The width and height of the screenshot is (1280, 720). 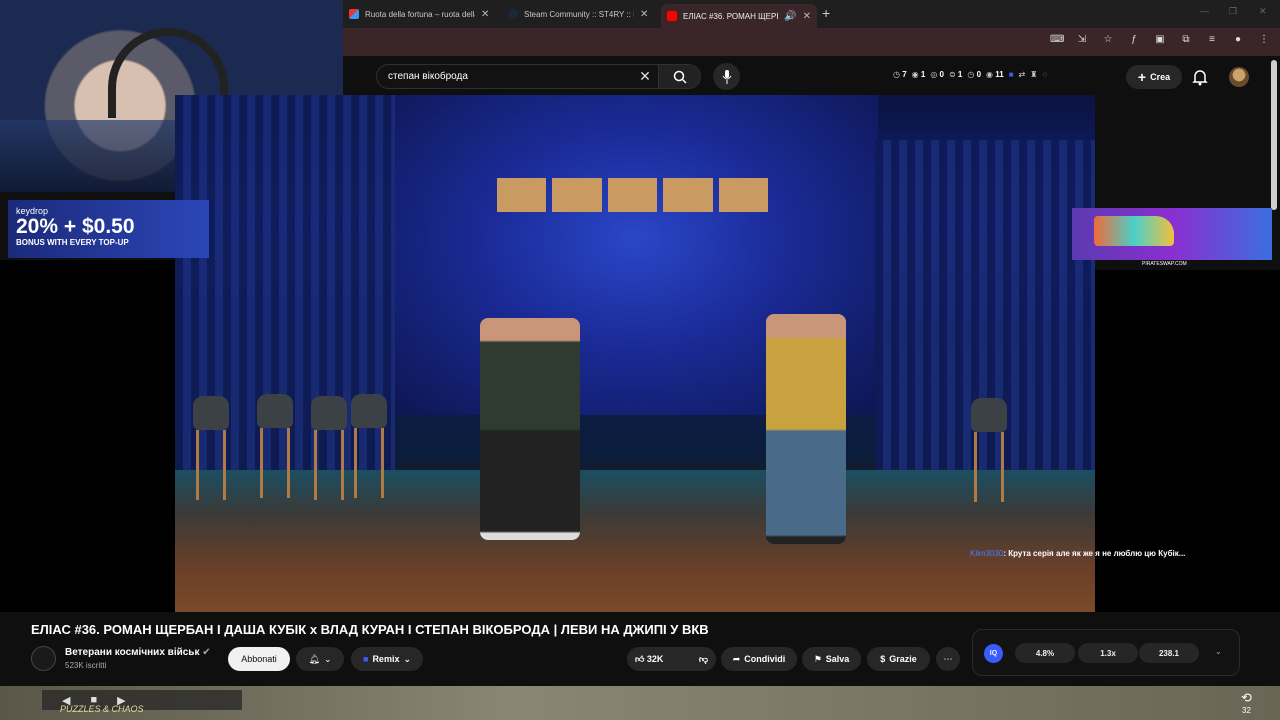 I want to click on extension-icon: ƒ, so click(x=1134, y=39).